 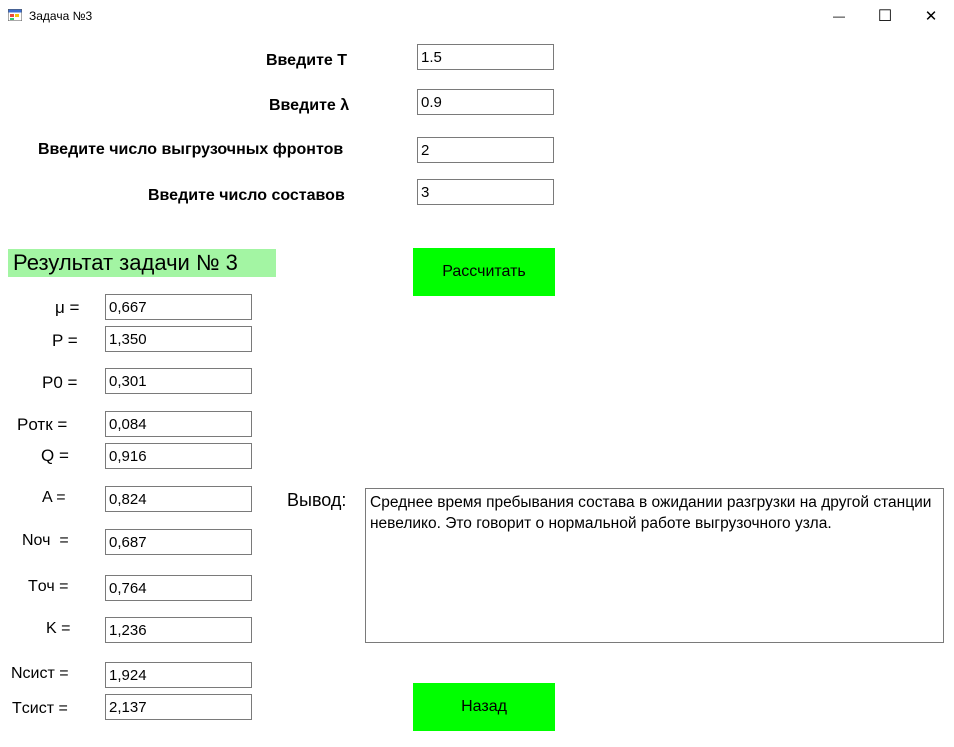 What do you see at coordinates (40, 708) in the screenshot?
I see `tsist-label: Tсист =` at bounding box center [40, 708].